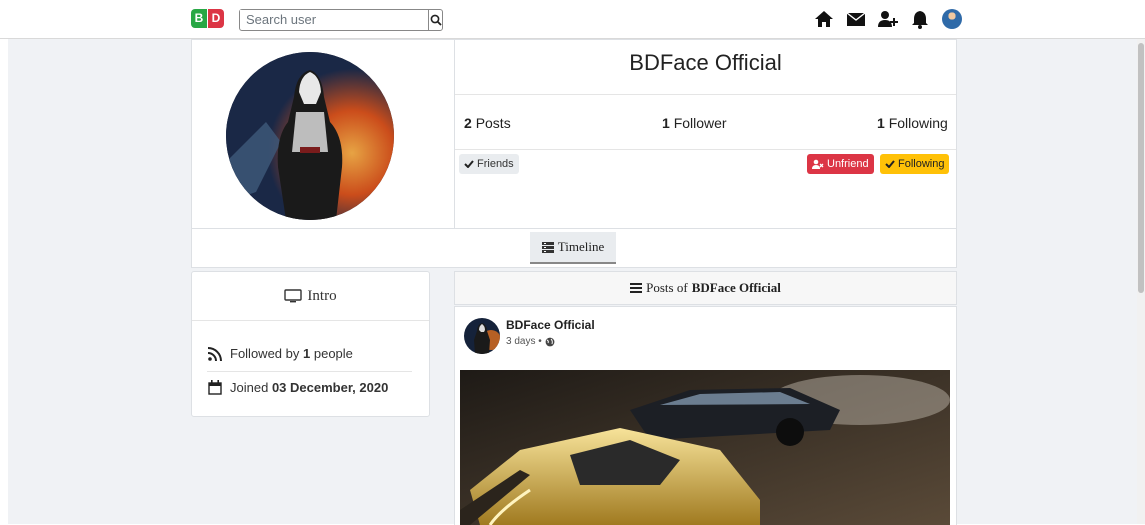 This screenshot has height=525, width=1145. Describe the element at coordinates (495, 164) in the screenshot. I see `friends-label: Friends` at that location.